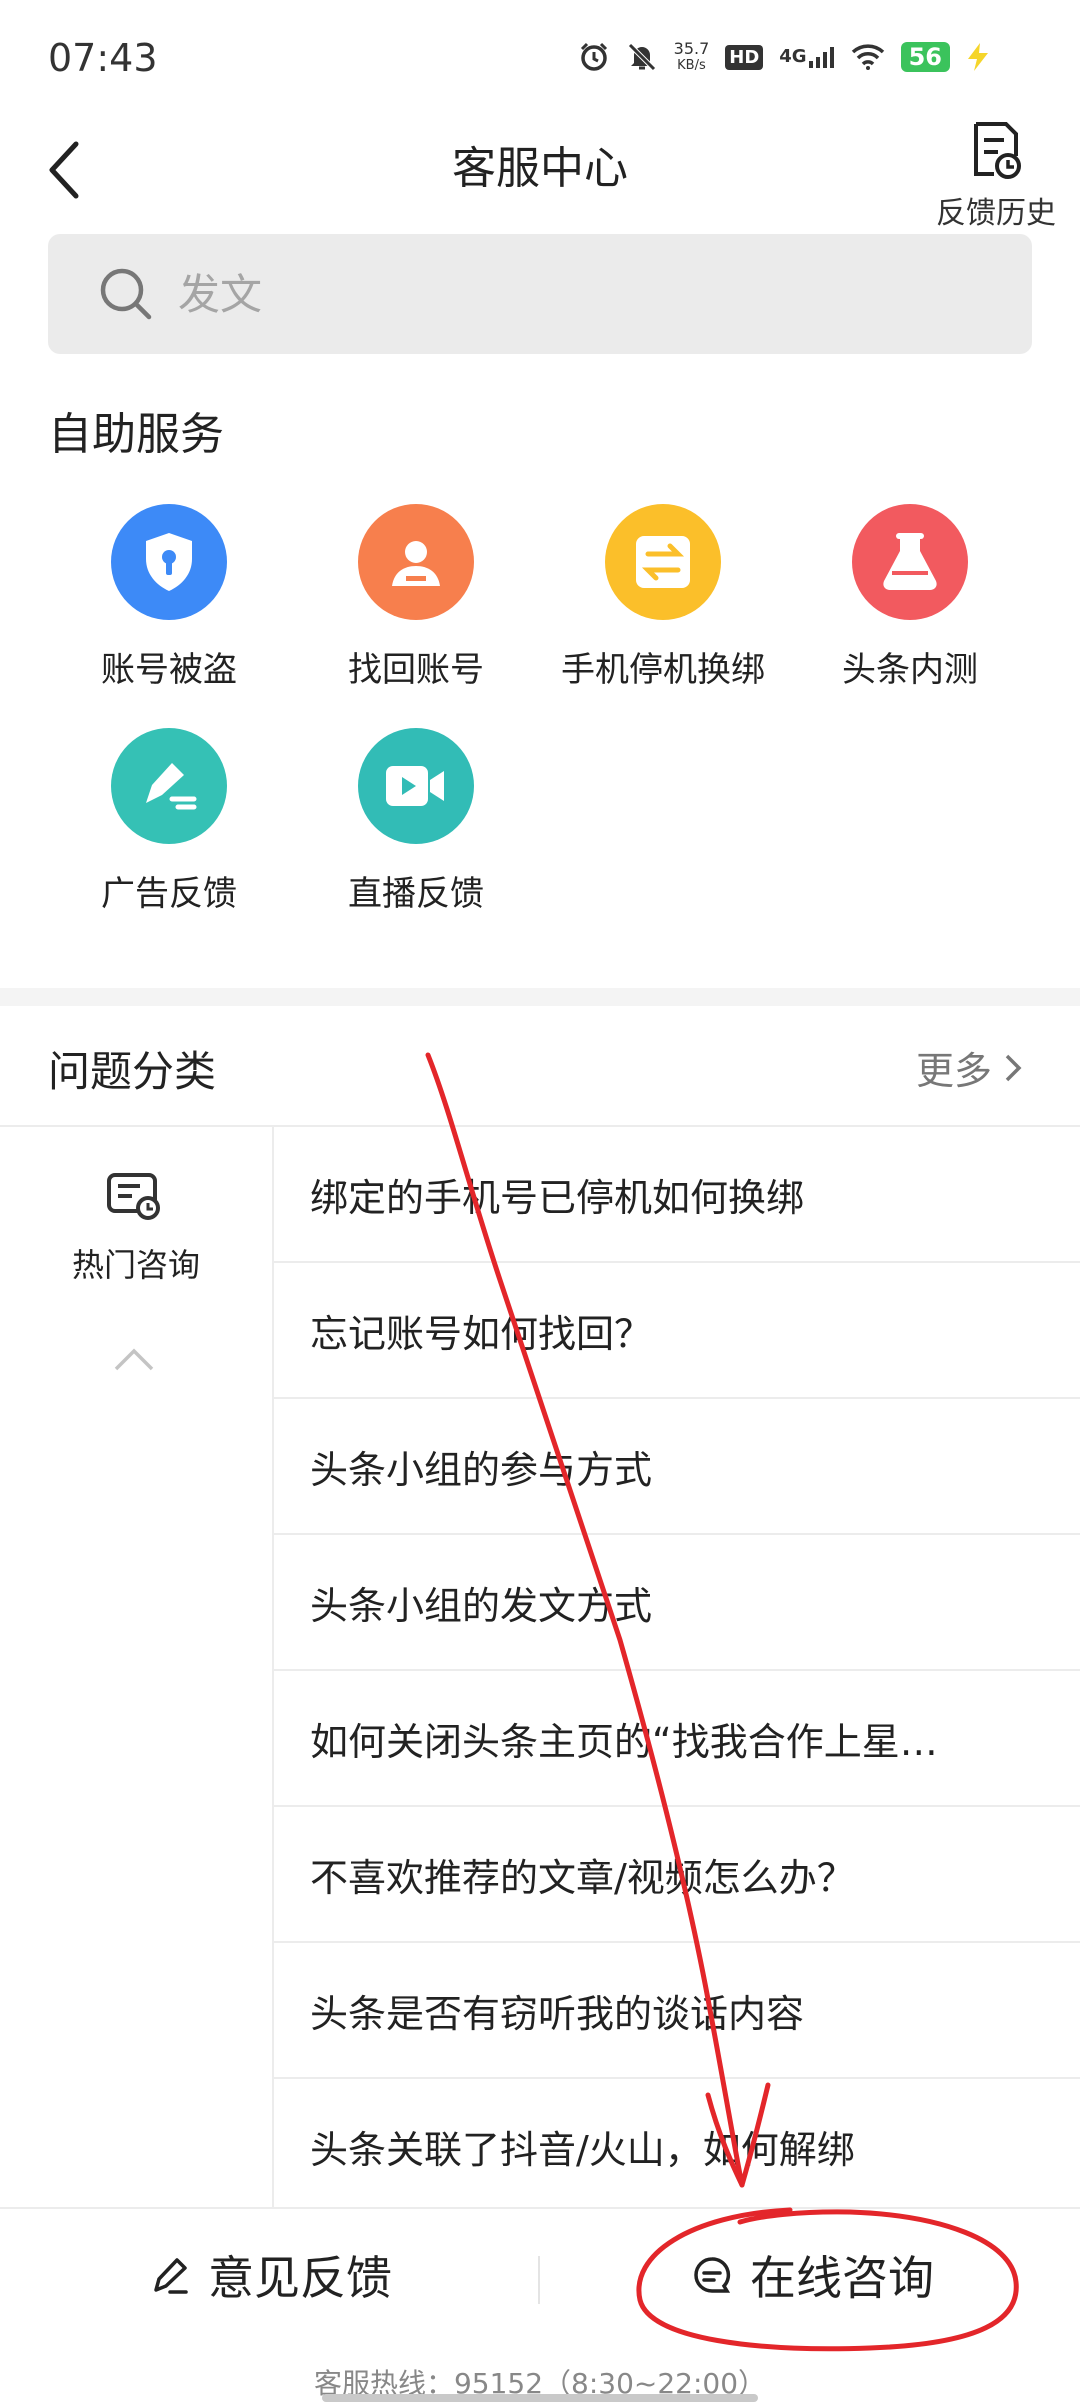 The width and height of the screenshot is (1080, 2408). I want to click on service-account-stolen: 账号被盗, so click(169, 597).